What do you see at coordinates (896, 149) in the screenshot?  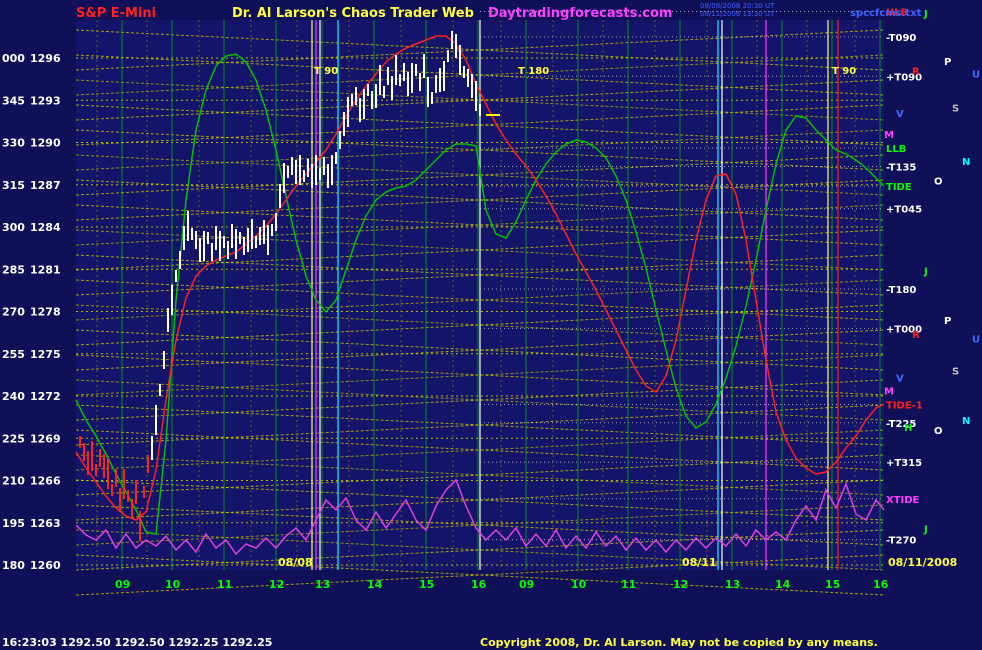 I see `right-axis-label: LLB` at bounding box center [896, 149].